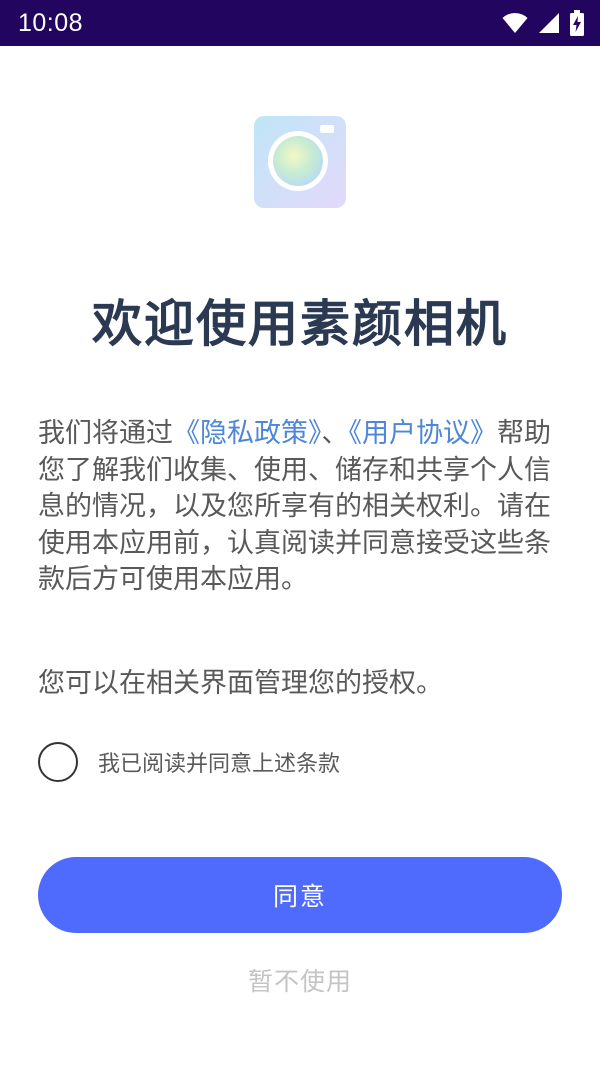 The height and width of the screenshot is (1066, 600). What do you see at coordinates (515, 22) in the screenshot?
I see `wifi-icon` at bounding box center [515, 22].